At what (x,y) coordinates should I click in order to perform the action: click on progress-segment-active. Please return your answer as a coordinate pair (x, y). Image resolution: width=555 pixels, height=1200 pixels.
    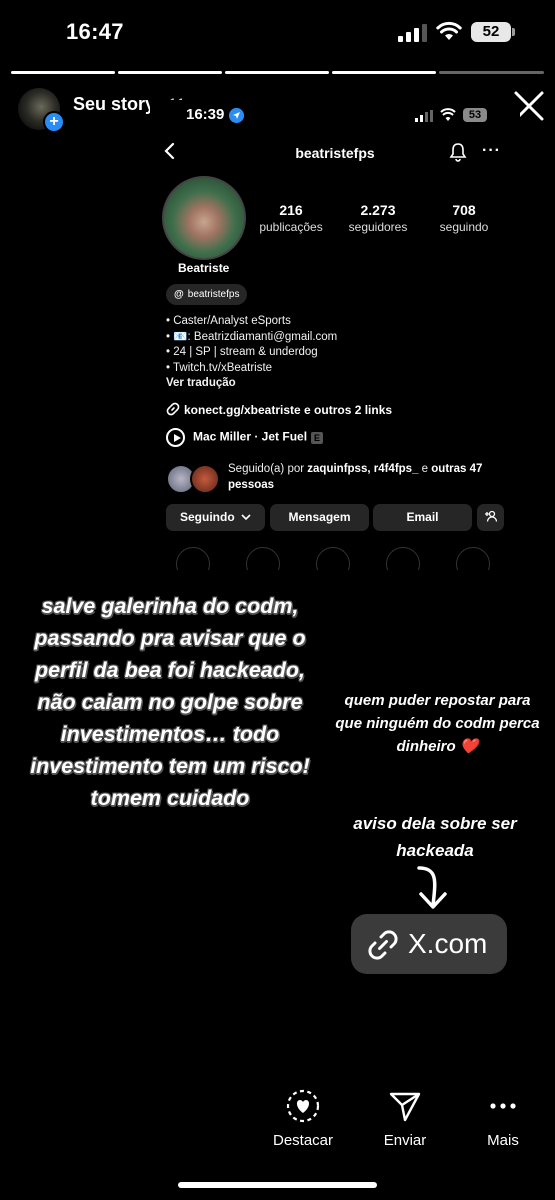
    Looking at the image, I should click on (491, 72).